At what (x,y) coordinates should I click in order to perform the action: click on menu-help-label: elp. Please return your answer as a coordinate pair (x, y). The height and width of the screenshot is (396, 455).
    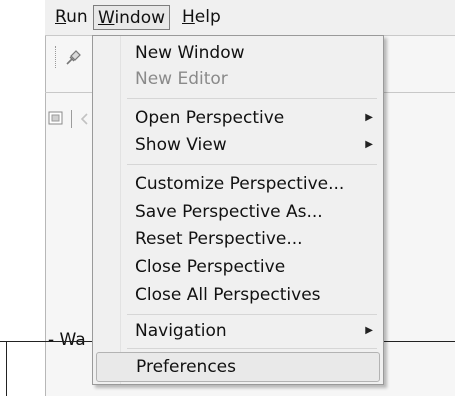
    Looking at the image, I should click on (207, 17).